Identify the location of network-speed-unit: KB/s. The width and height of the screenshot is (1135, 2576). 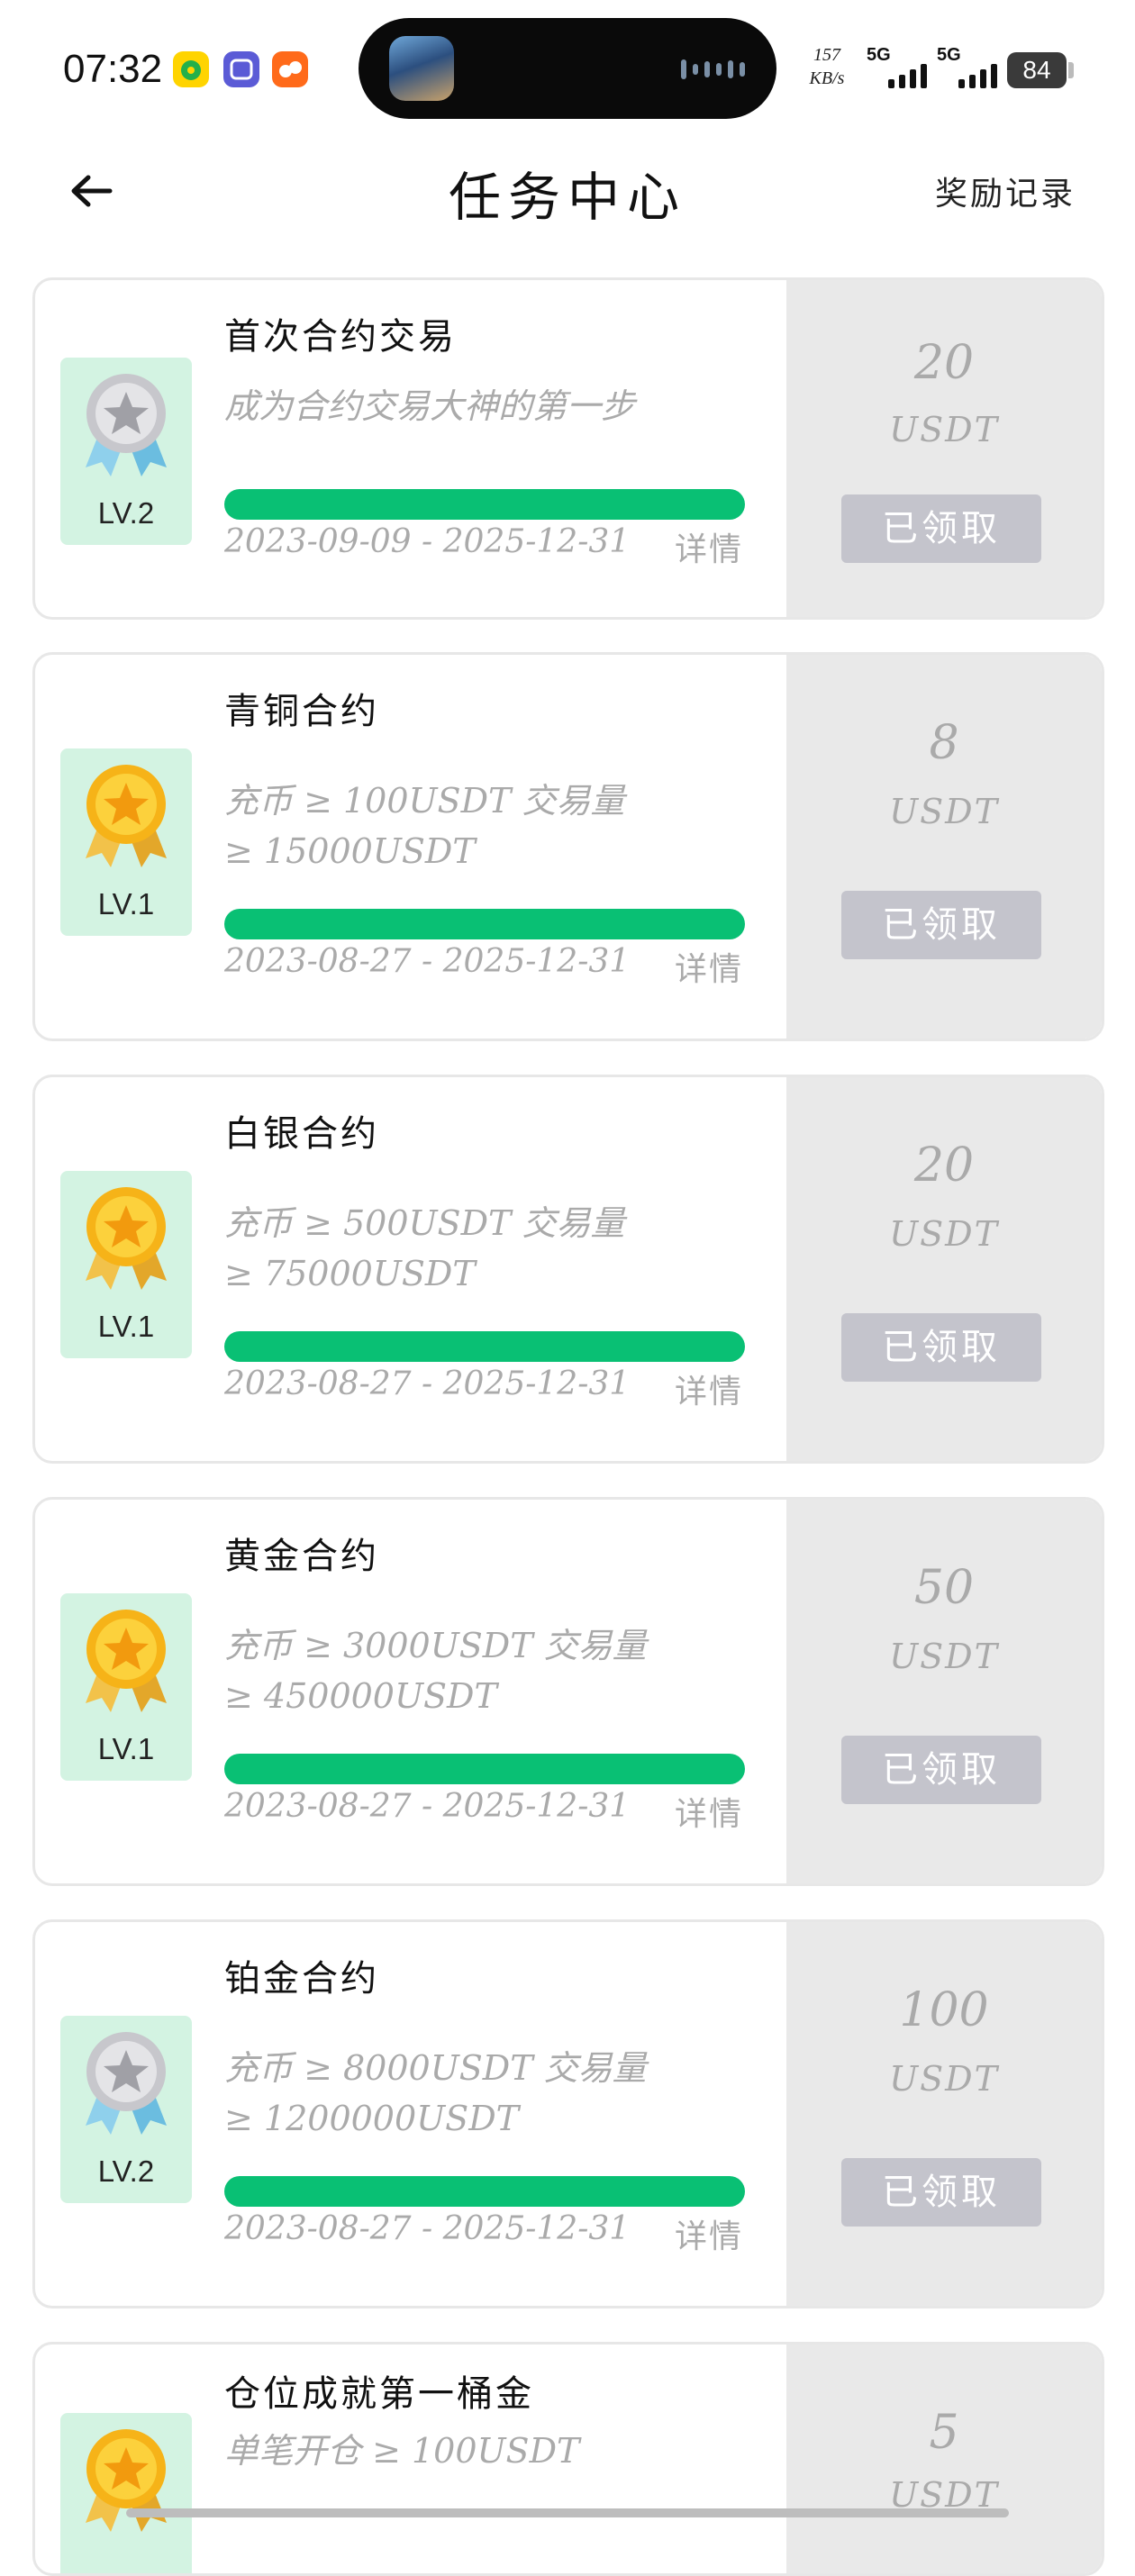
(827, 78).